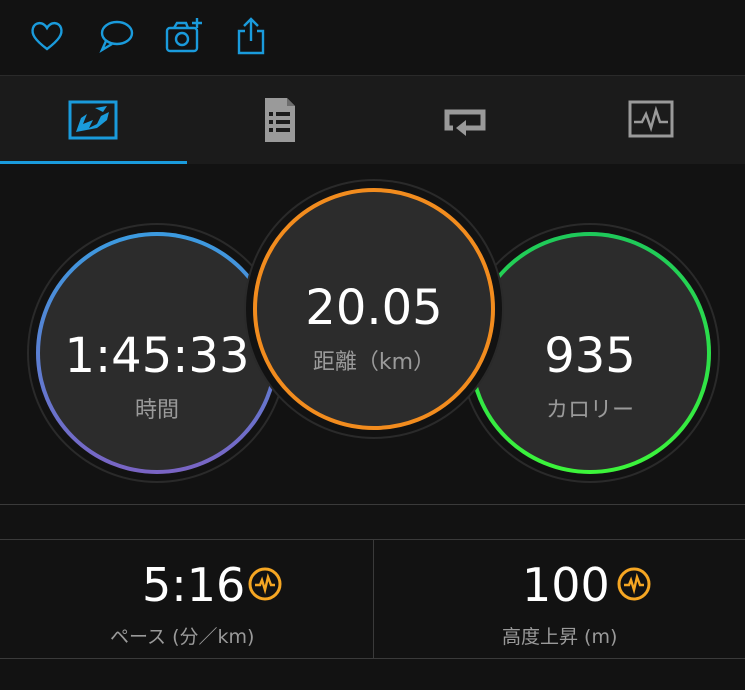  I want to click on chart-icon, so click(651, 119).